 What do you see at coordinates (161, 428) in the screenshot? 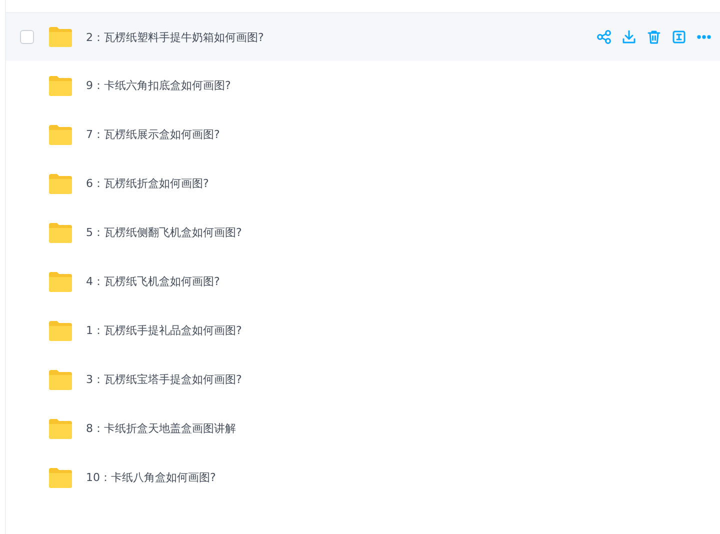
I see `folder-name: 8：卡纸折盒天地盖盒画图讲解` at bounding box center [161, 428].